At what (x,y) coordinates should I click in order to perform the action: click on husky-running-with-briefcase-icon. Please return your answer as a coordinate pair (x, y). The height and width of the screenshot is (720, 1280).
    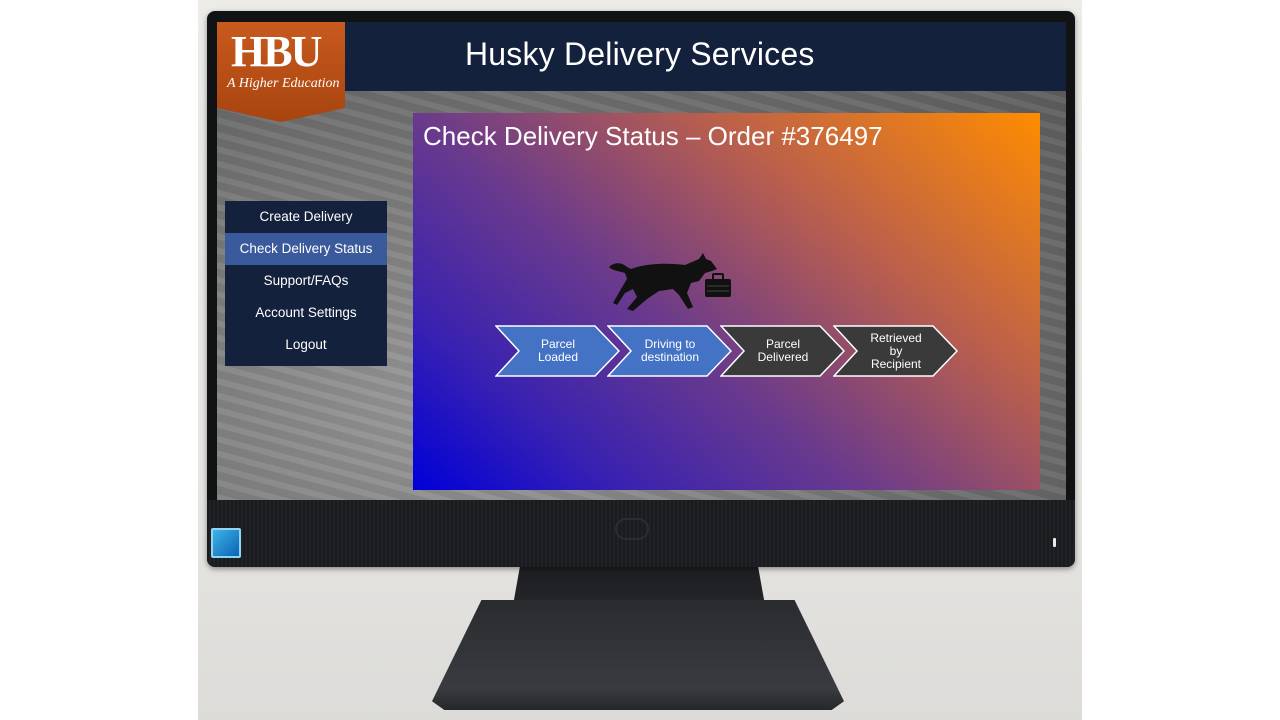
    Looking at the image, I should click on (670, 282).